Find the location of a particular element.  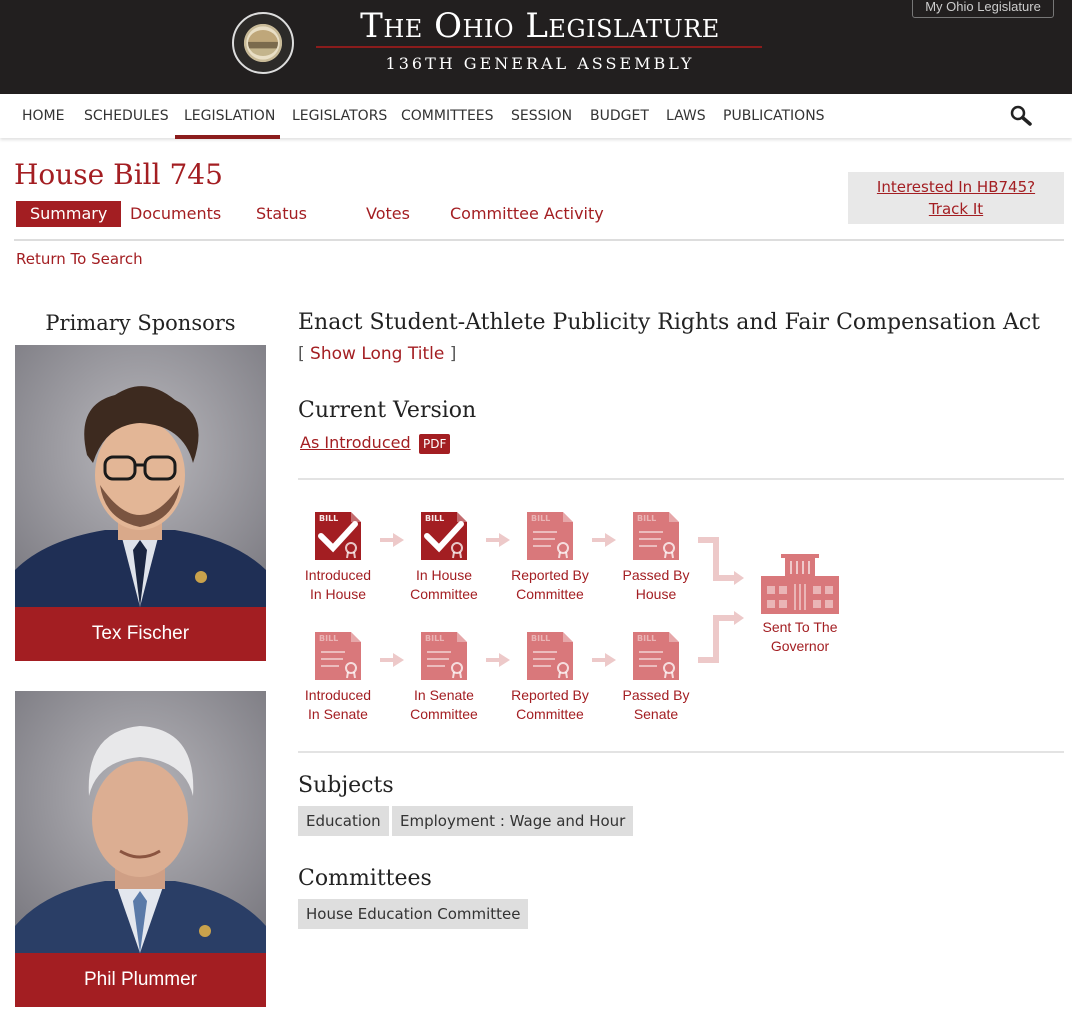

subject-tag: Employment : Wage and Hour is located at coordinates (513, 821).